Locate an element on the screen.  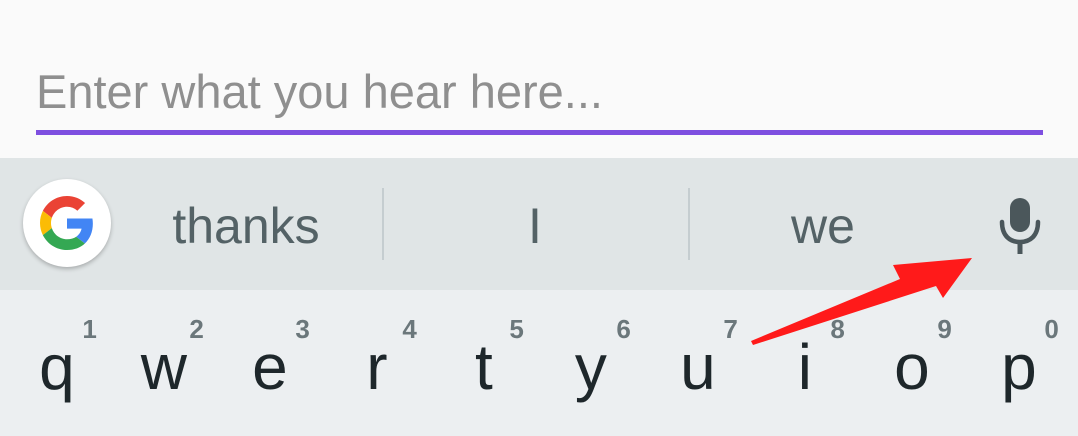
key-y: 6 y is located at coordinates (591, 363).